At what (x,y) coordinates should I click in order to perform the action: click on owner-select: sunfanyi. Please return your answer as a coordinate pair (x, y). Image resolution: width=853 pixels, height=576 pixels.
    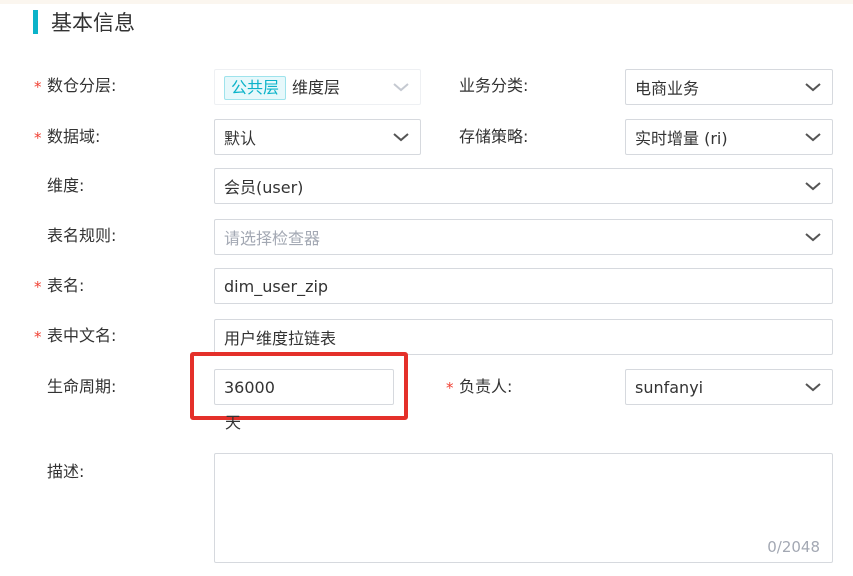
    Looking at the image, I should click on (729, 387).